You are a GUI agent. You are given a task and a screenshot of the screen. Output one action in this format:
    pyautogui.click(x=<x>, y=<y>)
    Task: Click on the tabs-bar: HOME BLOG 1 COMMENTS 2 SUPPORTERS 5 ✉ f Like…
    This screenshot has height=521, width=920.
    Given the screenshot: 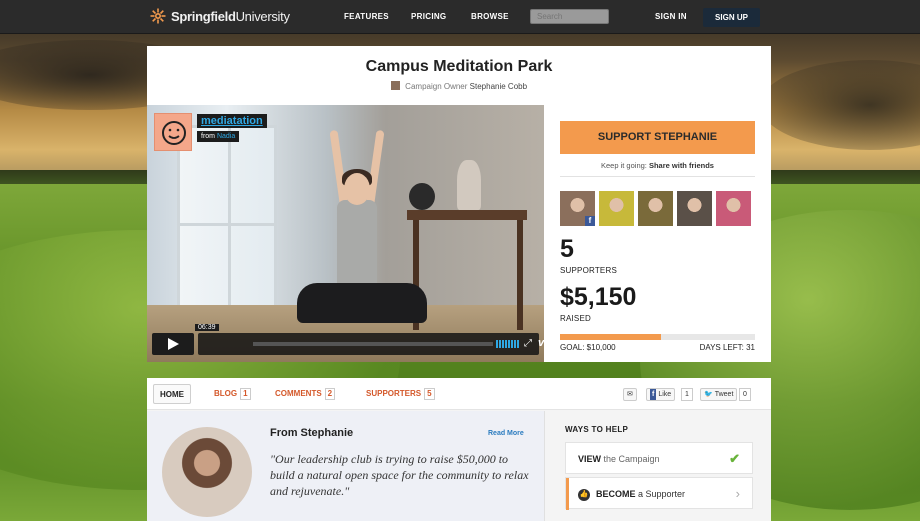 What is the action you would take?
    pyautogui.click(x=459, y=394)
    